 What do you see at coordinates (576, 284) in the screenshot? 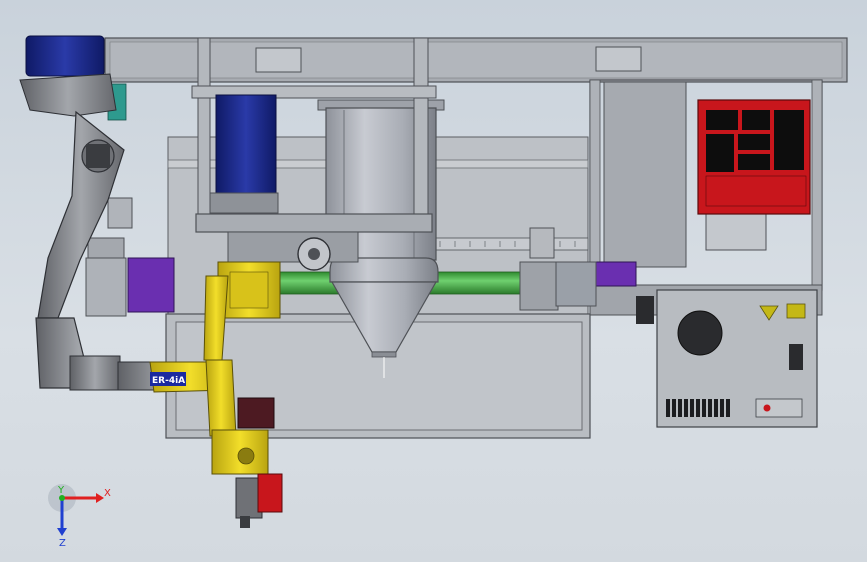
I see `right-motor-body` at bounding box center [576, 284].